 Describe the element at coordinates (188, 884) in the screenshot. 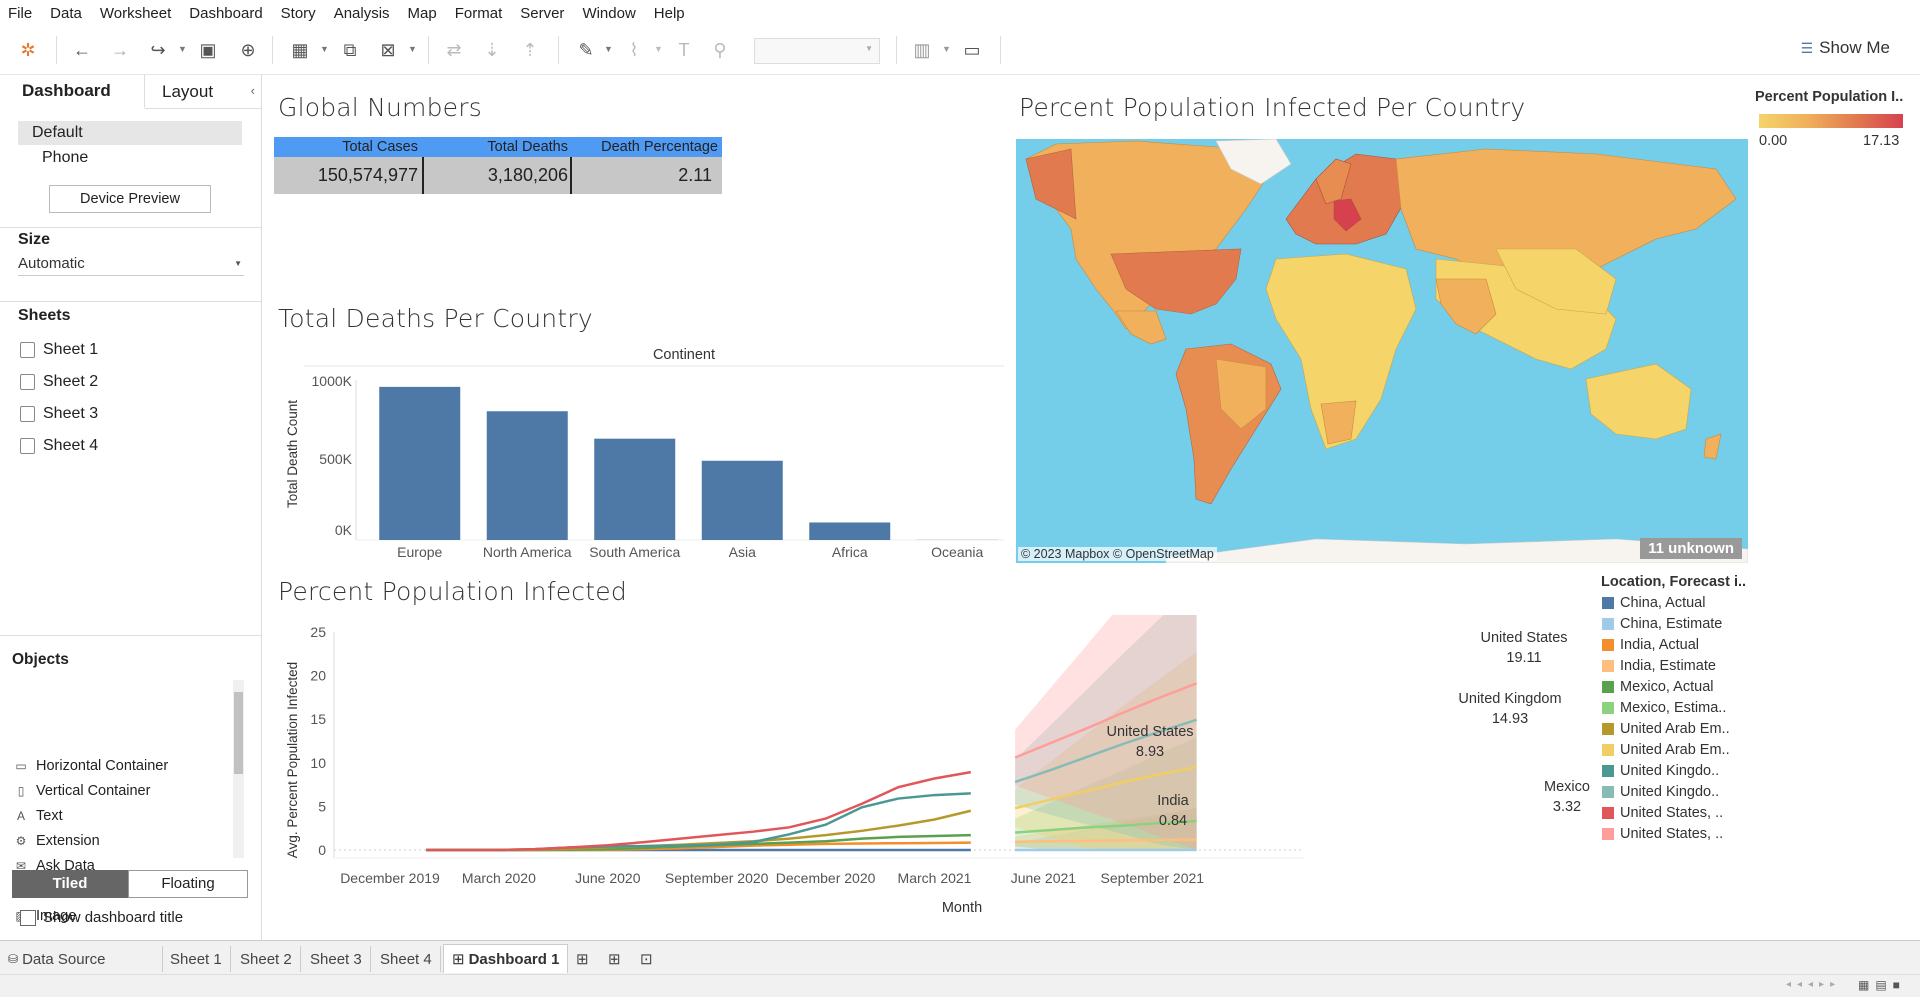

I see `floating-toggle: Floating` at that location.